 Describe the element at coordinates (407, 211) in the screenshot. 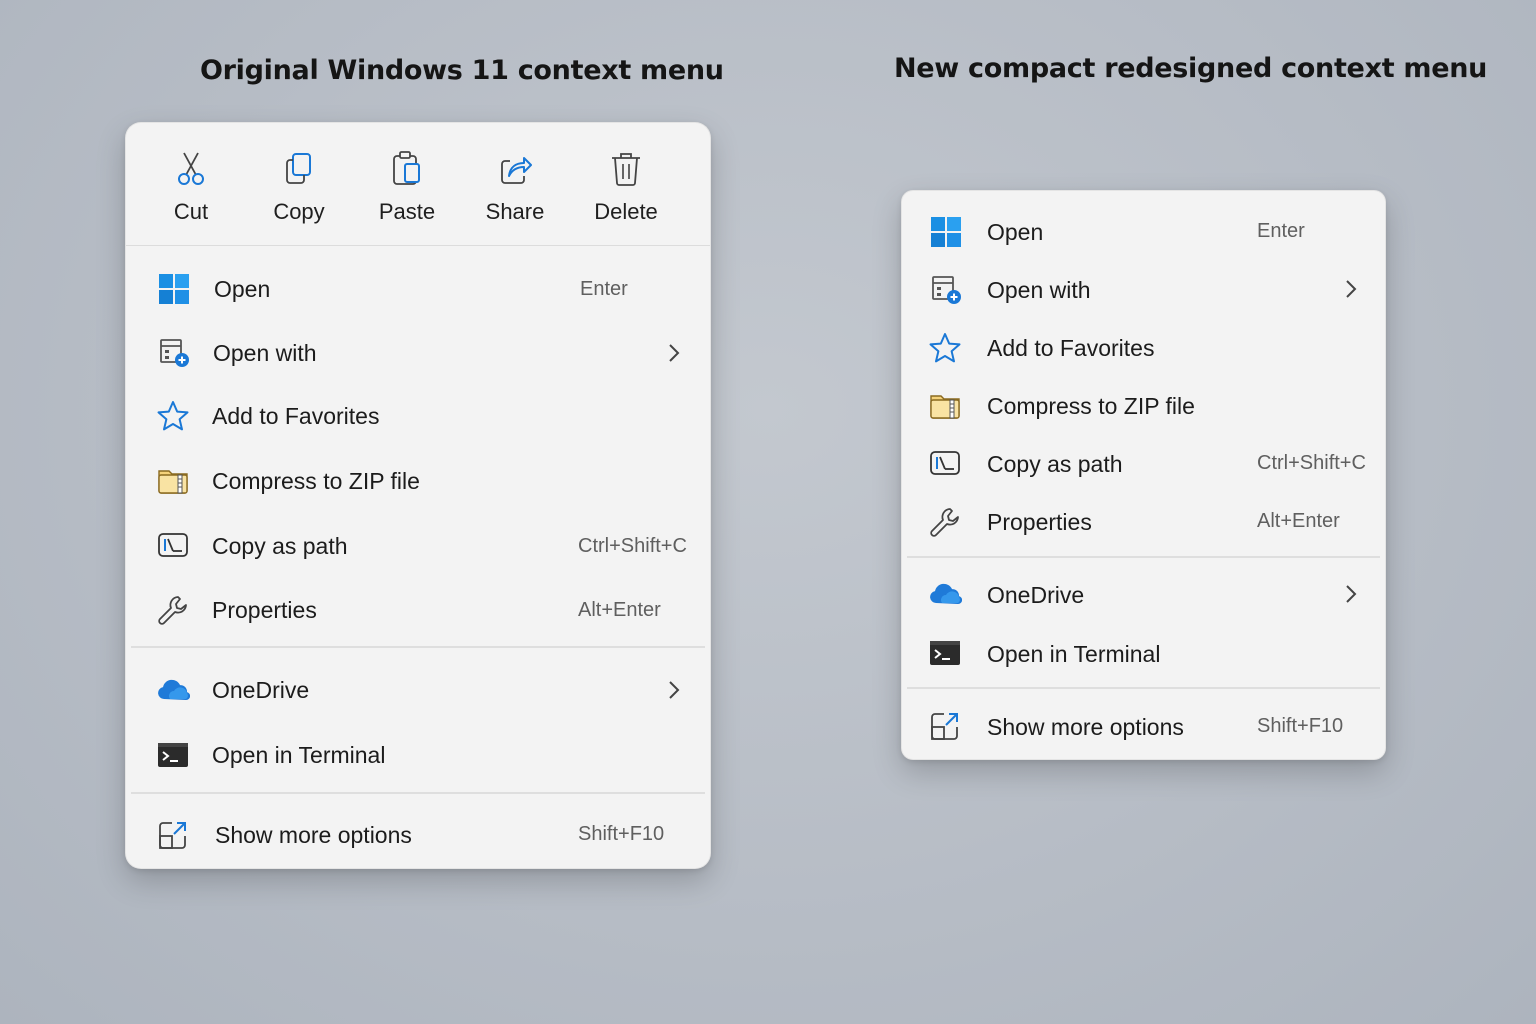

I see `paste-label: Paste` at that location.